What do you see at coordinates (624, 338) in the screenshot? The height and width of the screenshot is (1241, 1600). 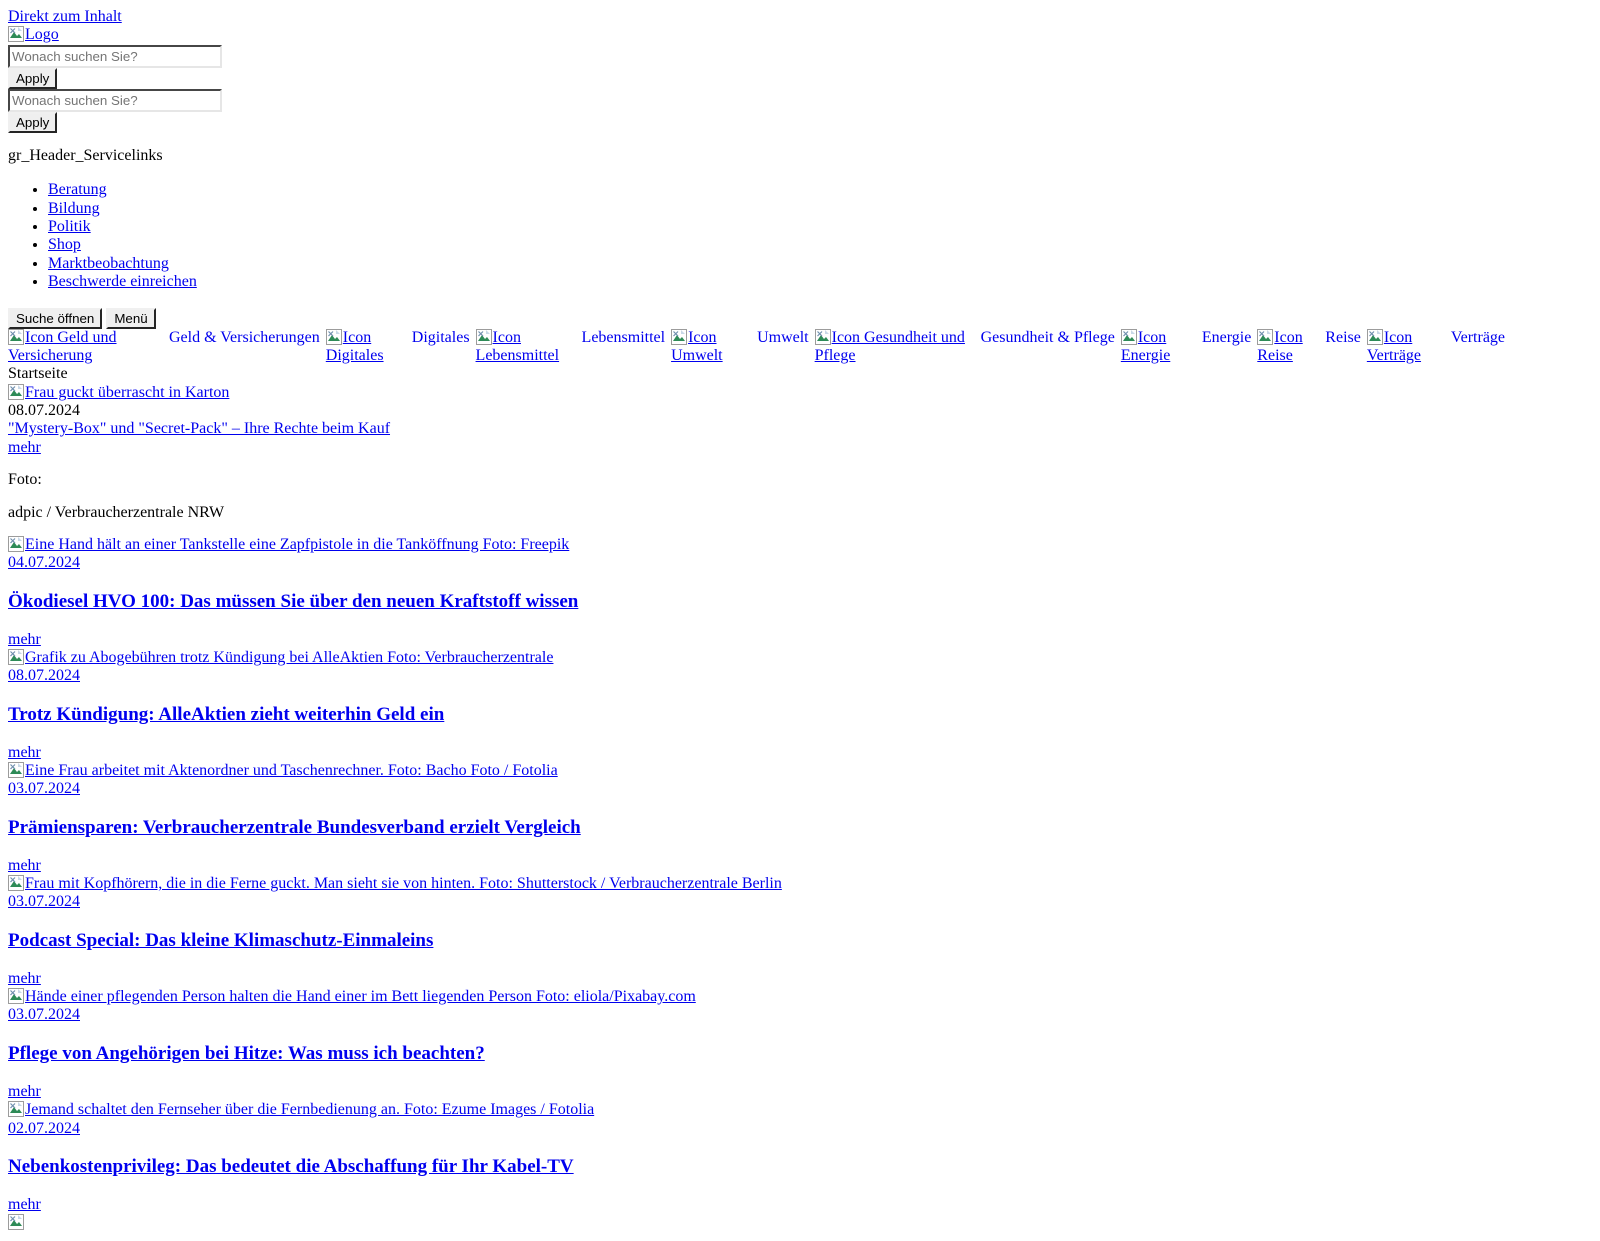 I see `nav-label-lebensmittel: Lebensmittel` at bounding box center [624, 338].